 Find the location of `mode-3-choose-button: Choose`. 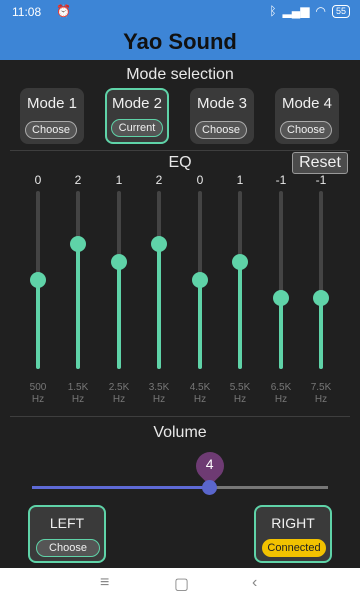

mode-3-choose-button: Choose is located at coordinates (221, 130).